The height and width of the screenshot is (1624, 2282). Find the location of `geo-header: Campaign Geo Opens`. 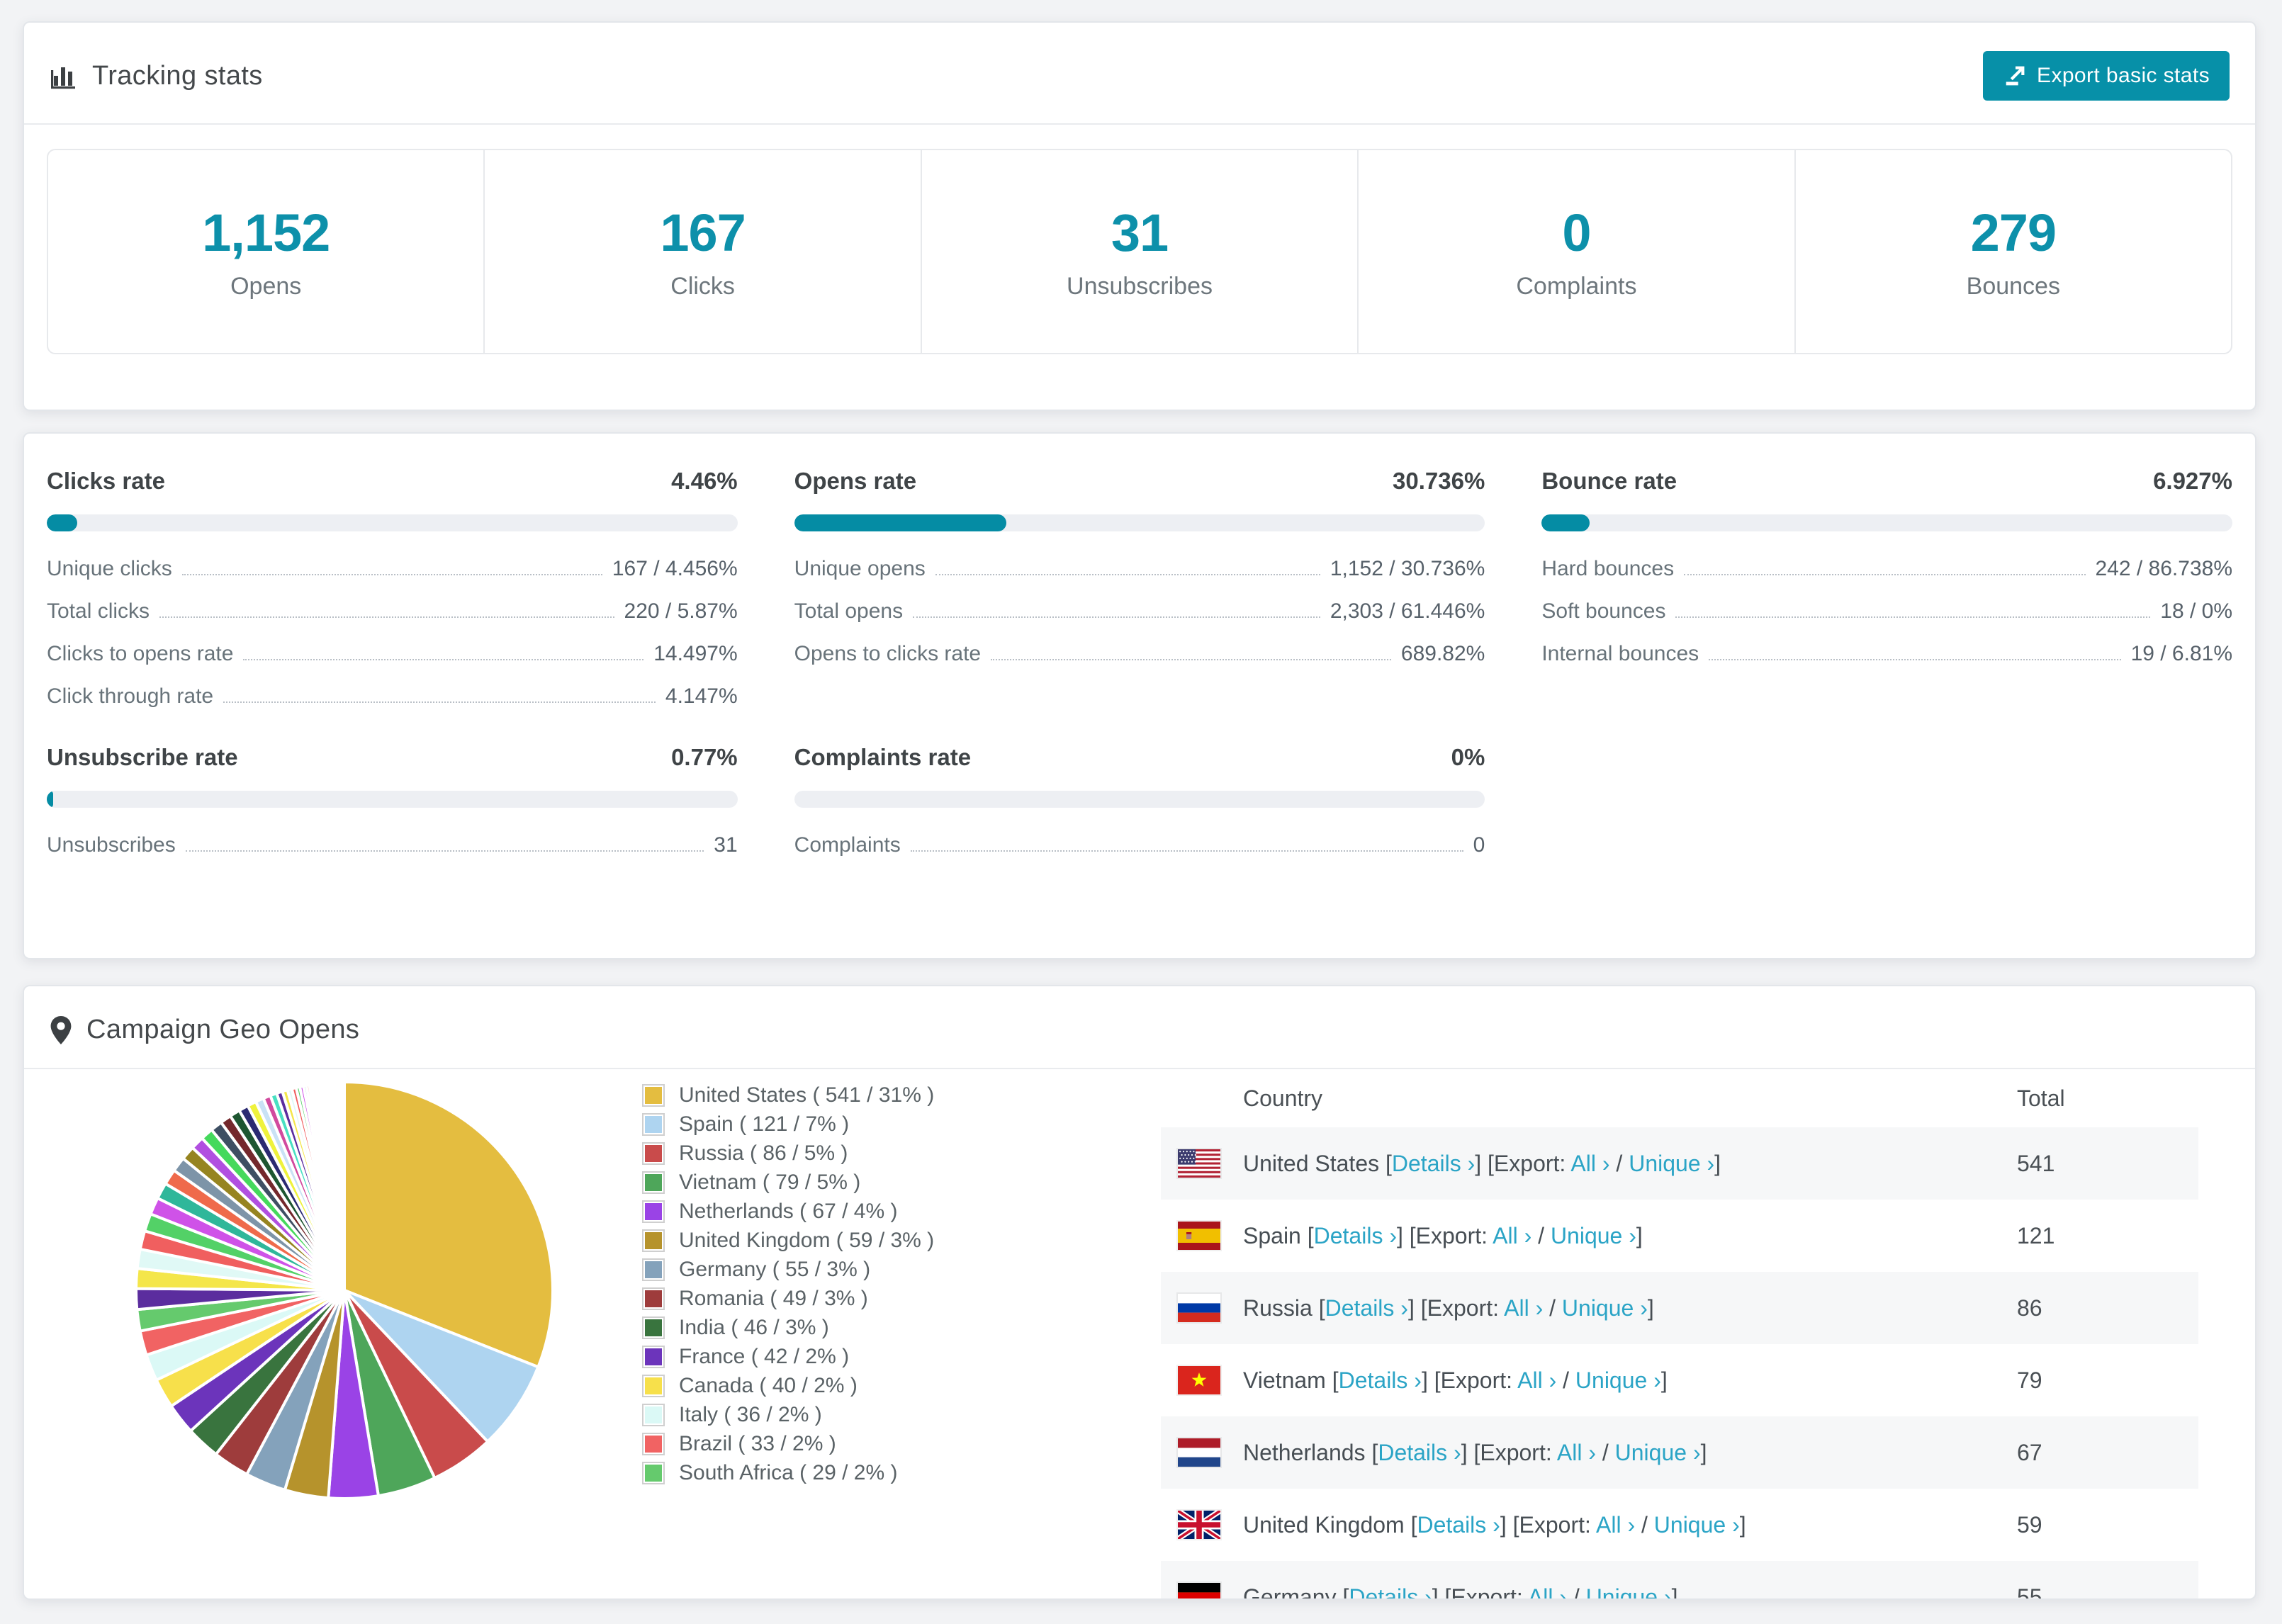

geo-header: Campaign Geo Opens is located at coordinates (1139, 1027).